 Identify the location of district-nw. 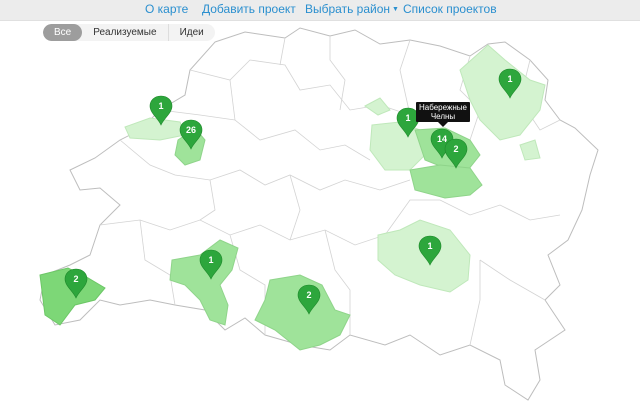
(155, 129).